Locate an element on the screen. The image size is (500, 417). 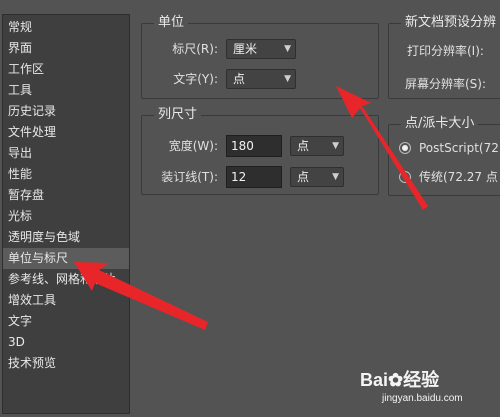
arrow-to-units-rulers-item is located at coordinates (141, 296).